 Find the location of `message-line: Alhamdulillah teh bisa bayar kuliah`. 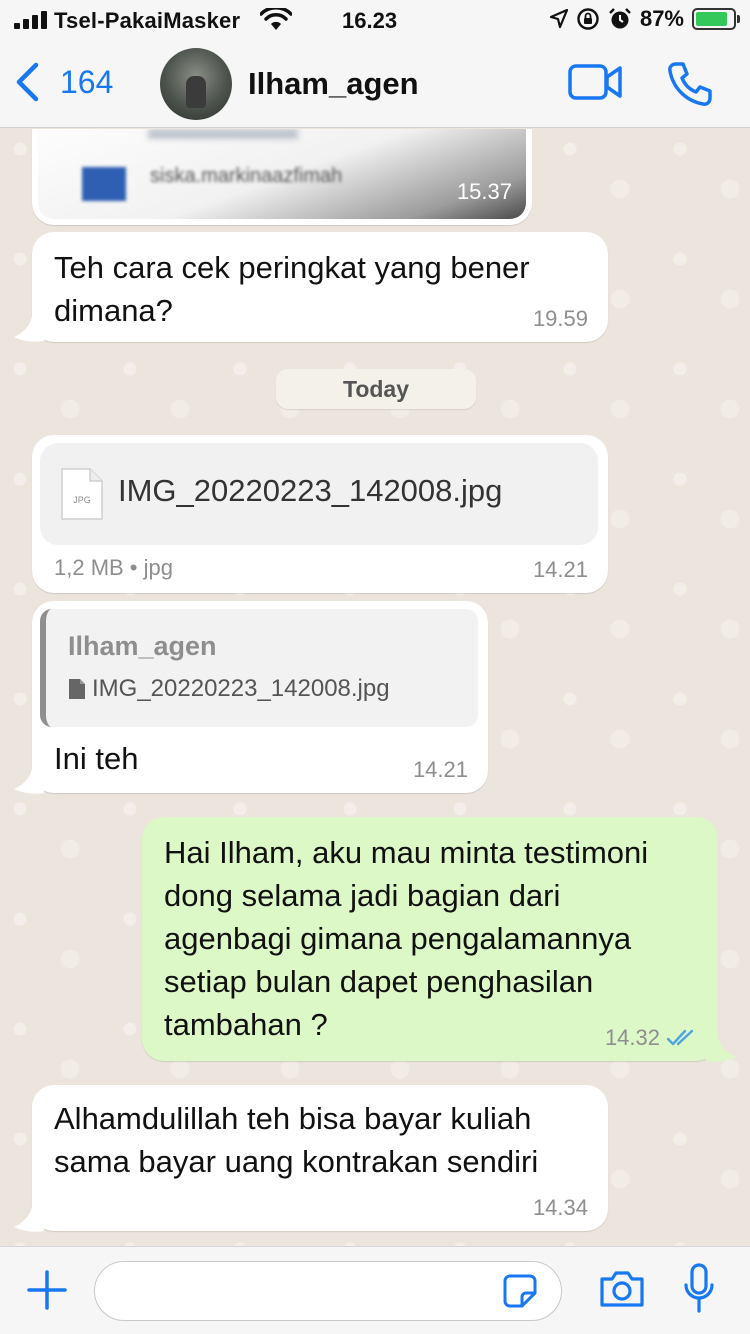

message-line: Alhamdulillah teh bisa bayar kuliah is located at coordinates (293, 1118).